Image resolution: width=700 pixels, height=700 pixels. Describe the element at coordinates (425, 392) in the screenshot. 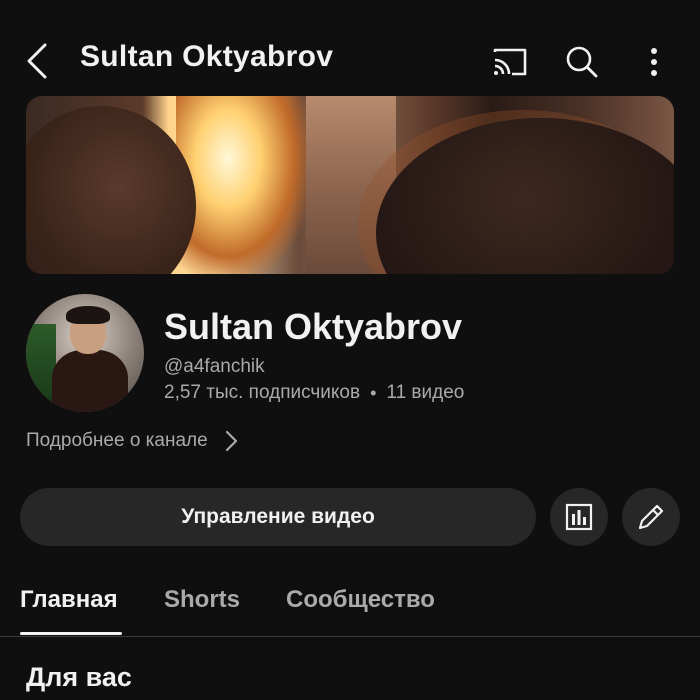

I see `video-count: 11 видео` at that location.